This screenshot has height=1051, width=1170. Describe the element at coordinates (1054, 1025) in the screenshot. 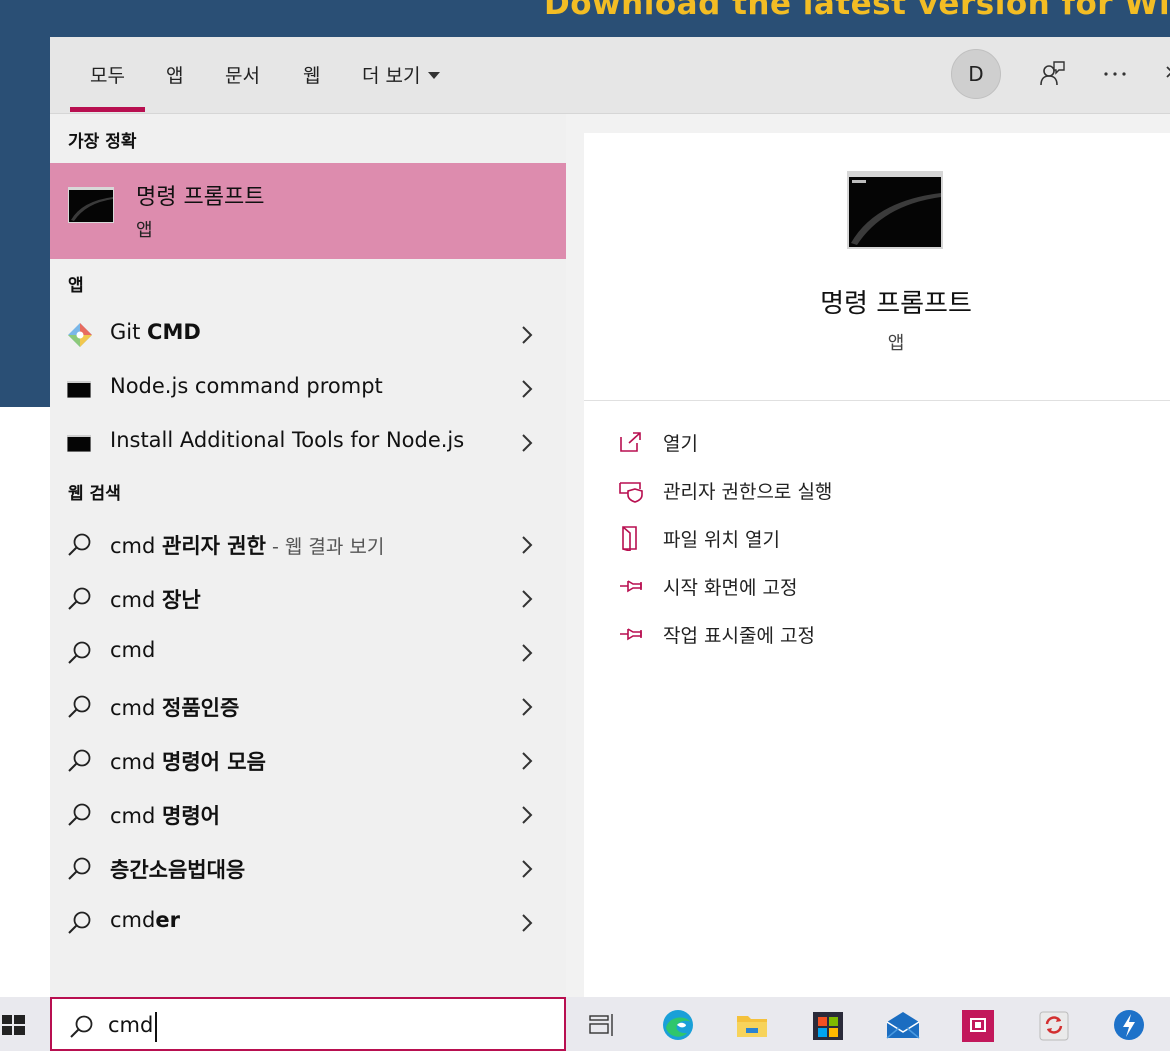

I see `sync-icon` at that location.